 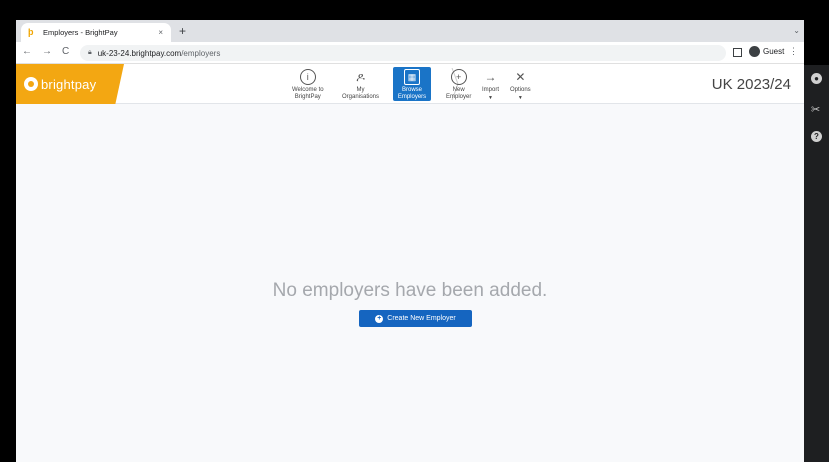 What do you see at coordinates (403, 53) in the screenshot?
I see `address-bar: 🔒︎ uk-23-24.brightpay.com/employers` at bounding box center [403, 53].